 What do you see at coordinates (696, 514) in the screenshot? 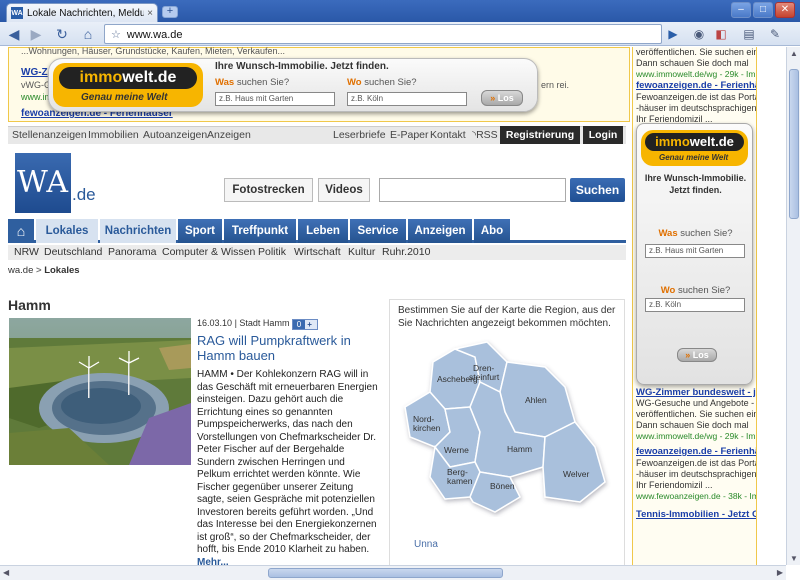
I see `ad-link: Tennis-Immobilien - Jetzt G` at bounding box center [696, 514].